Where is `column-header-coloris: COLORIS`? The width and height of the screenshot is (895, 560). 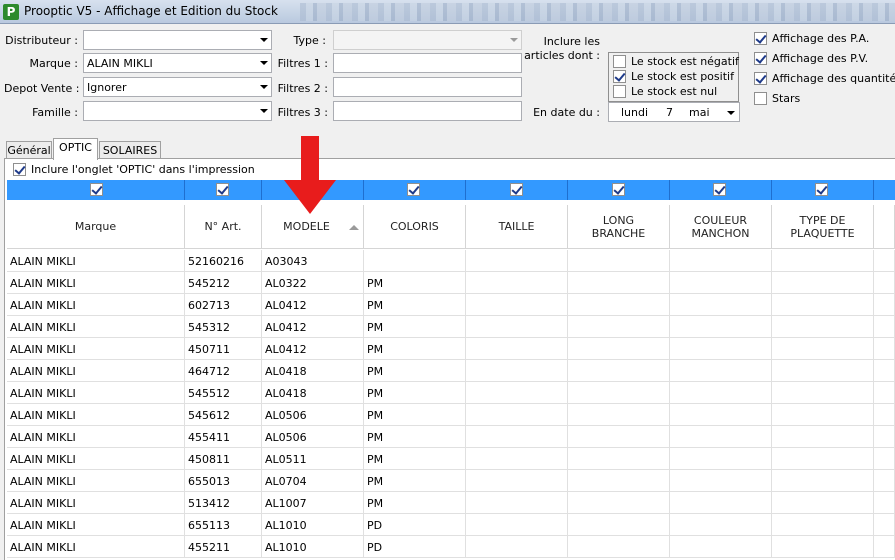 column-header-coloris: COLORIS is located at coordinates (415, 227).